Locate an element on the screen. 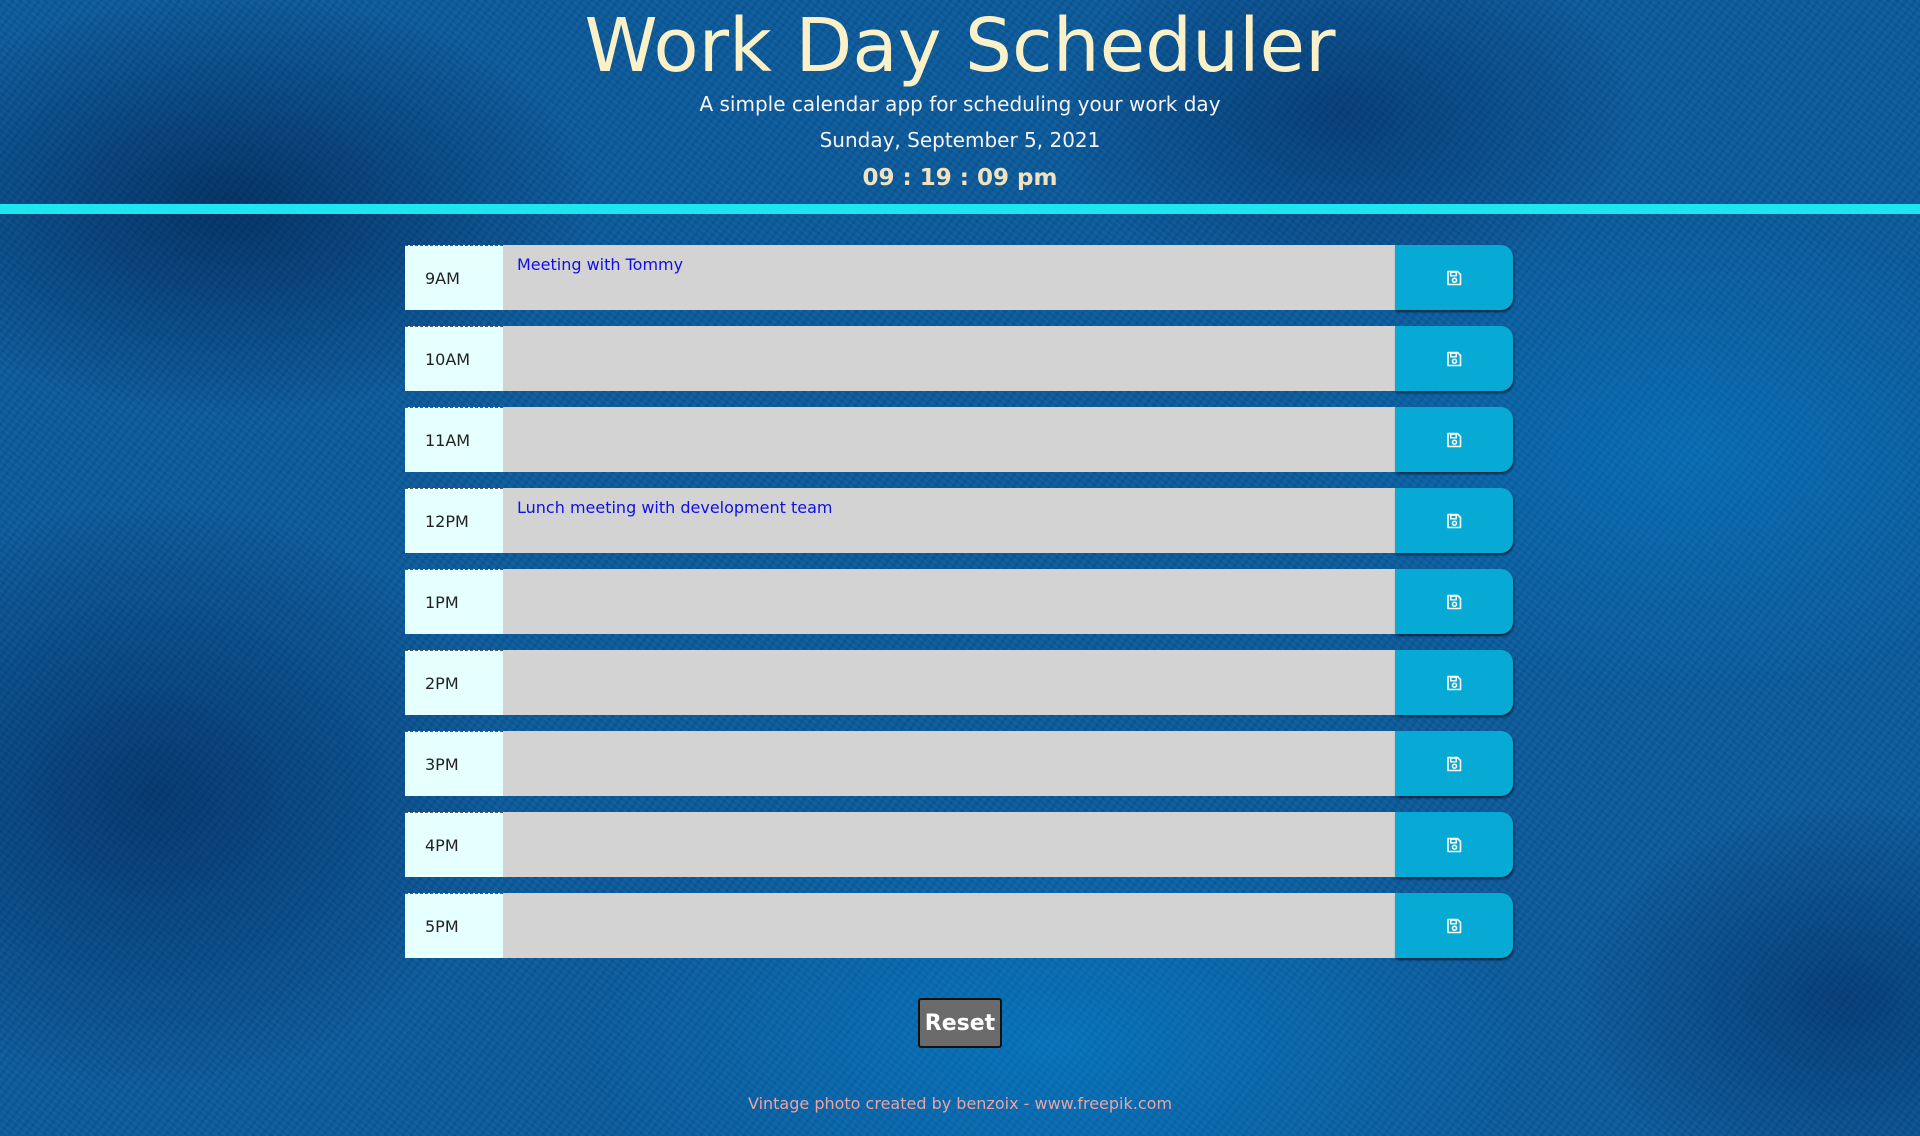 The image size is (1920, 1136). time-block-row: 4PM is located at coordinates (960, 844).